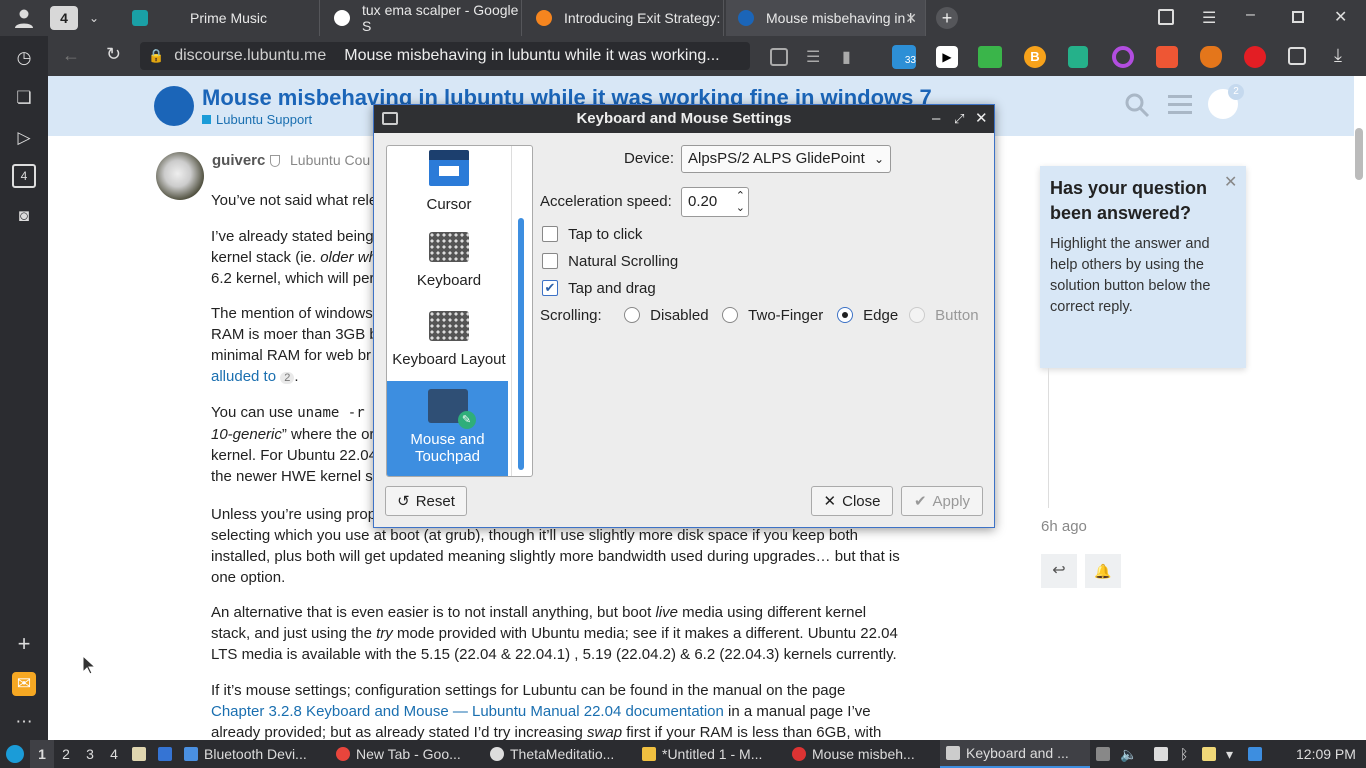 The image size is (1366, 768). Describe the element at coordinates (1212, 754) in the screenshot. I see `folder-tray-icon` at that location.